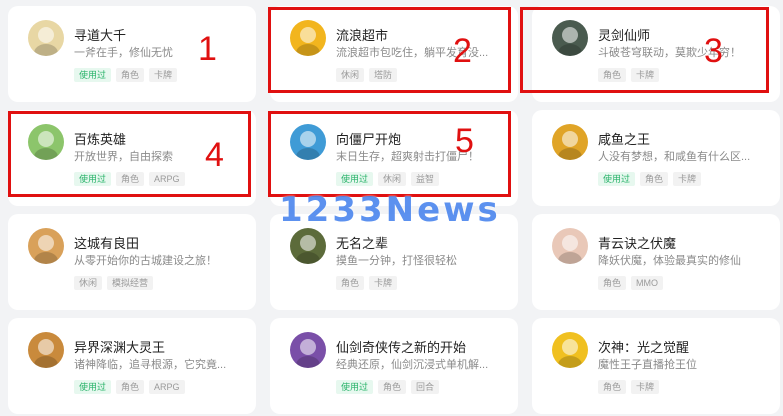  I want to click on game-card: 仙剑奇侠传之新的开始经典还原，仙剑沉浸式单机解... 使用过 角色 回合, so click(394, 366).